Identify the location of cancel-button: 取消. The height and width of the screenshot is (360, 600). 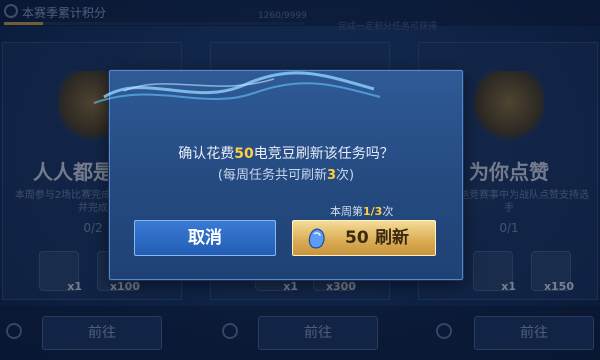
(205, 238).